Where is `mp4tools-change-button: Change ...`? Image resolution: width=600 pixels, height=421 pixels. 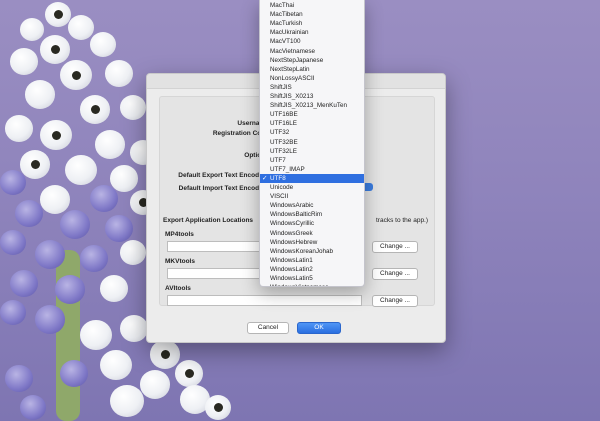 mp4tools-change-button: Change ... is located at coordinates (395, 247).